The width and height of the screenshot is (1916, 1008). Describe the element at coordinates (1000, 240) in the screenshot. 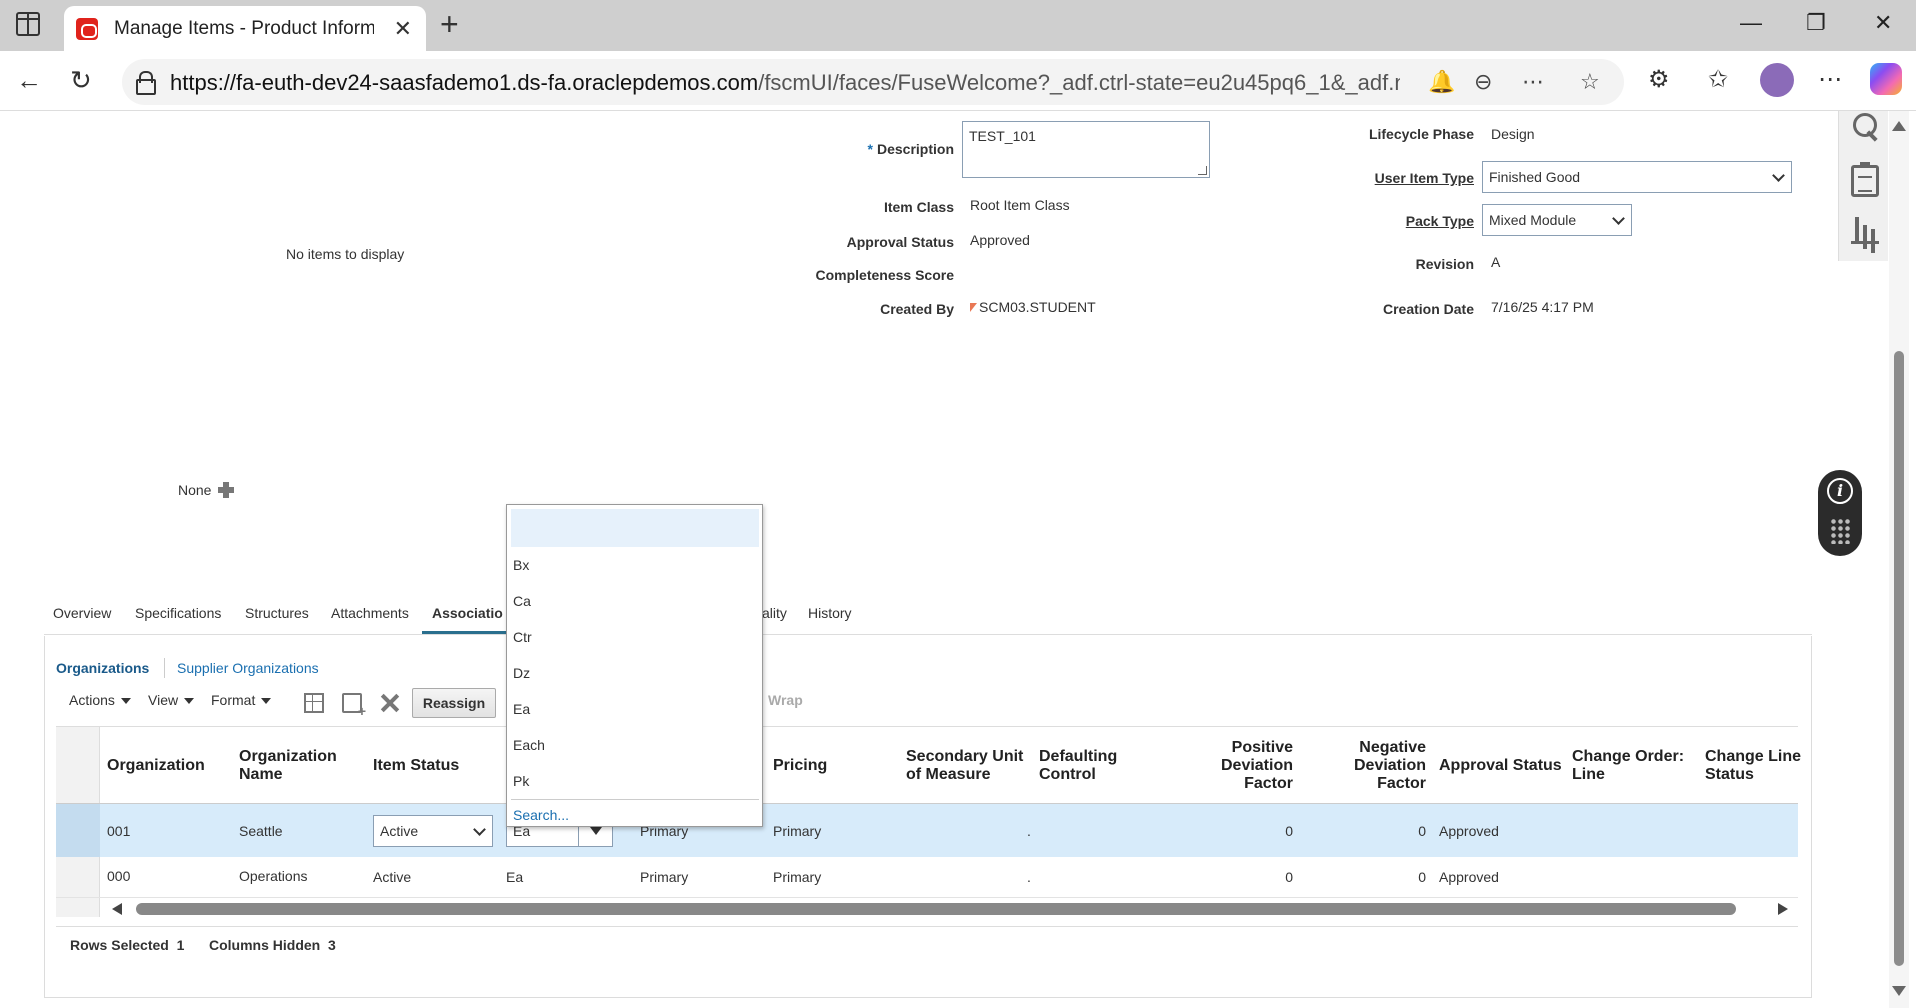

I see `approval-status-value: Approved` at that location.